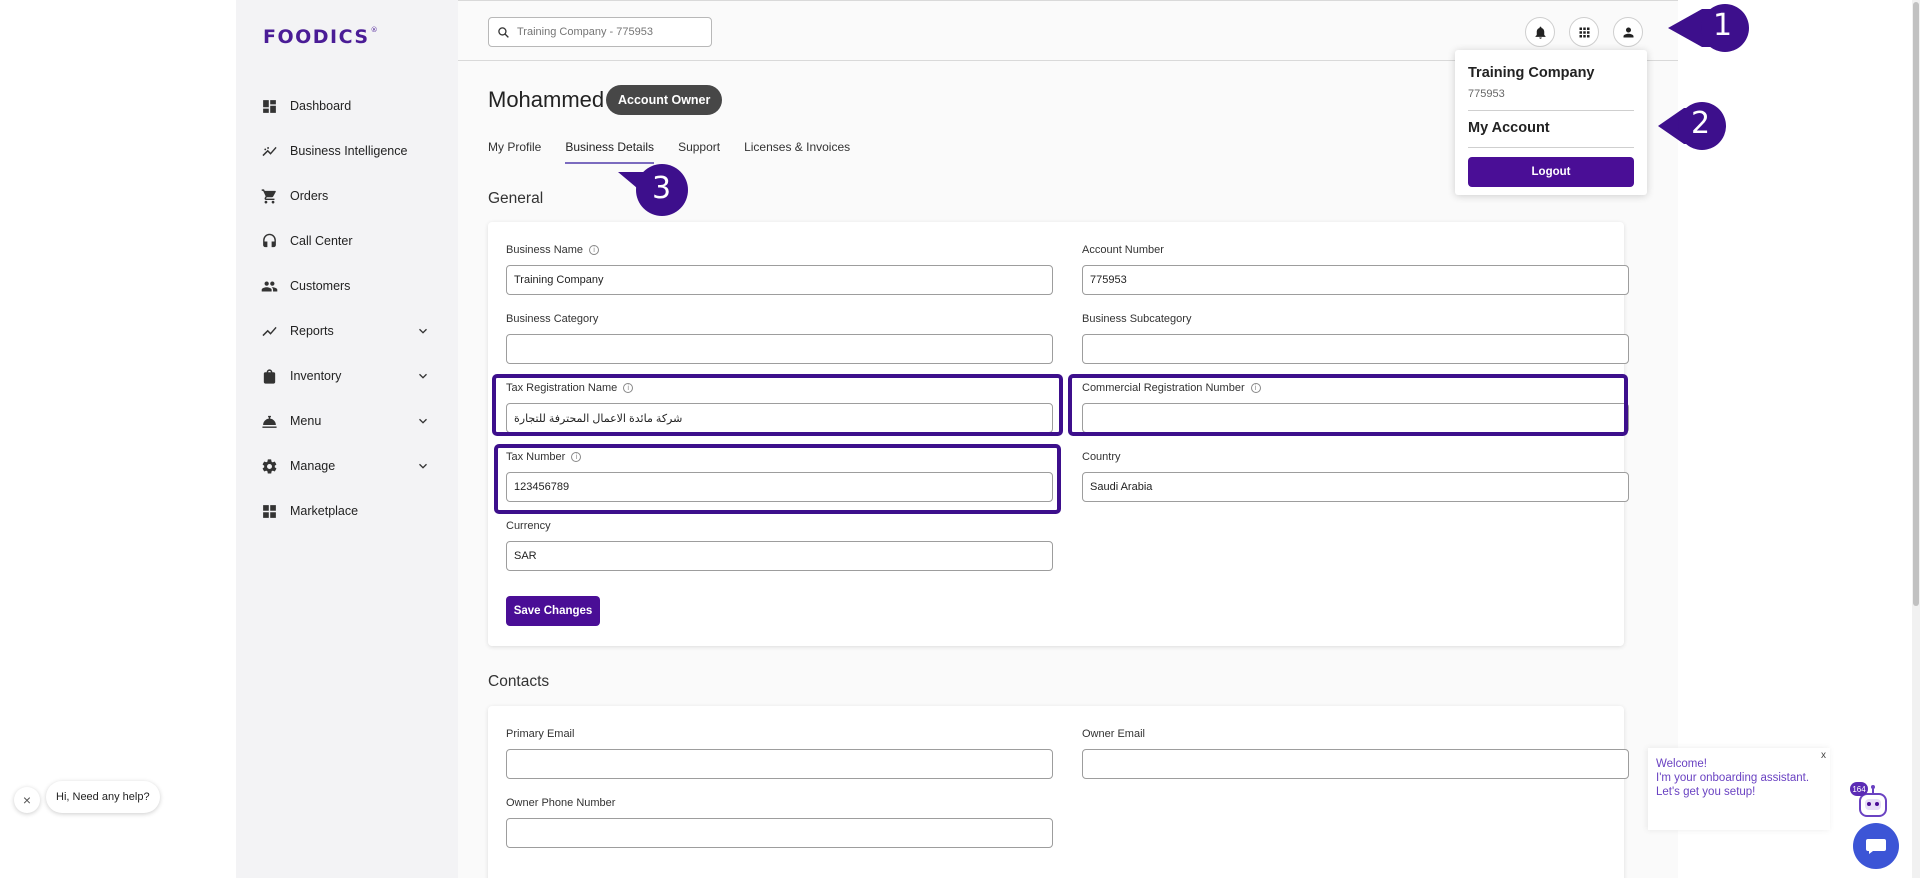 The height and width of the screenshot is (878, 1920). Describe the element at coordinates (516, 198) in the screenshot. I see `general-section-title: General` at that location.